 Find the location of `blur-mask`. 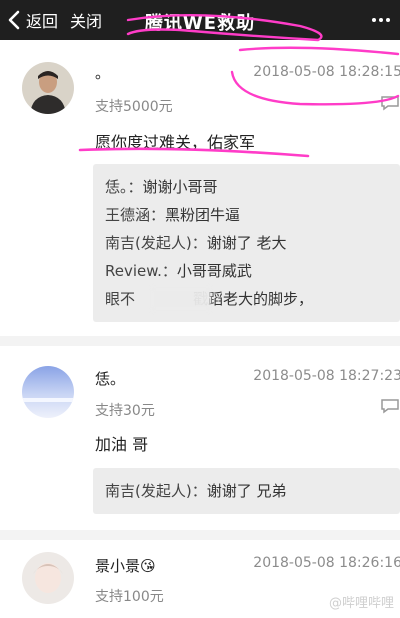

blur-mask is located at coordinates (181, 299).